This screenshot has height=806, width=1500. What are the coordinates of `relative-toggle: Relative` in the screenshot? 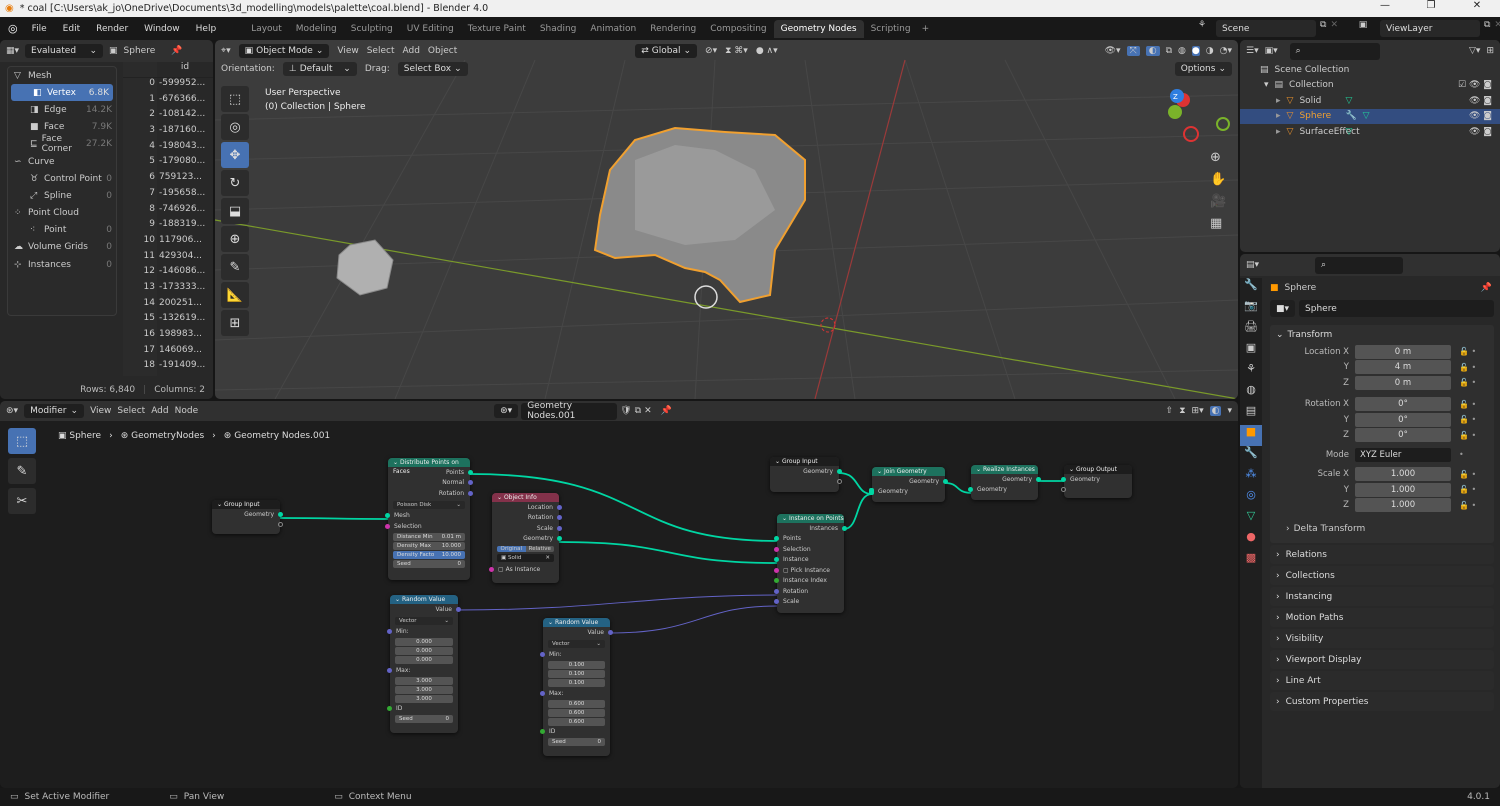 It's located at (539, 549).